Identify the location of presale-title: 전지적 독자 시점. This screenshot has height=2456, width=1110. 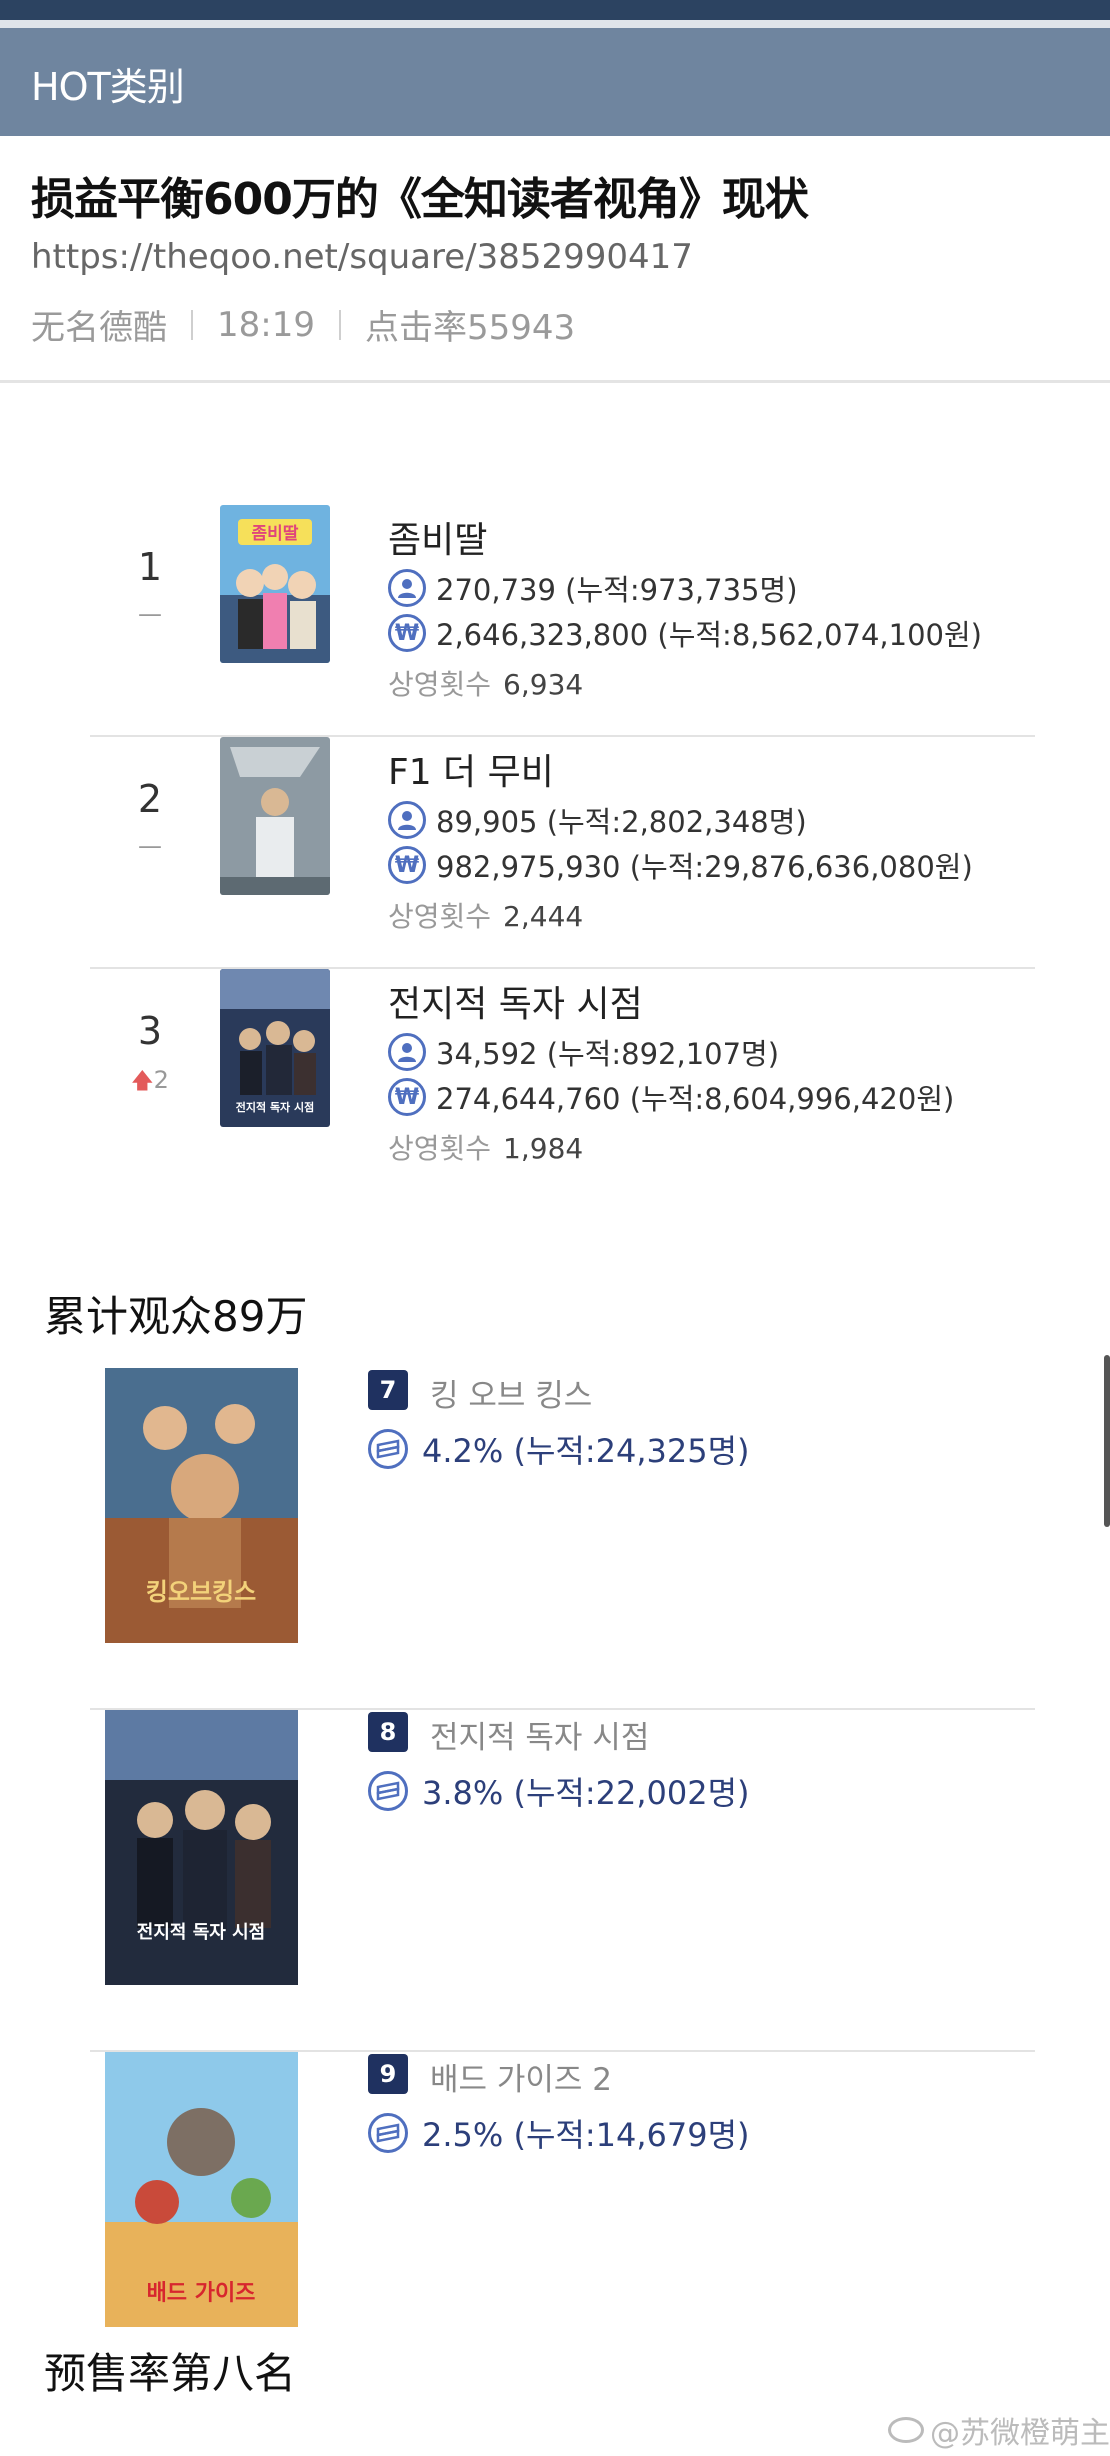
(539, 1734).